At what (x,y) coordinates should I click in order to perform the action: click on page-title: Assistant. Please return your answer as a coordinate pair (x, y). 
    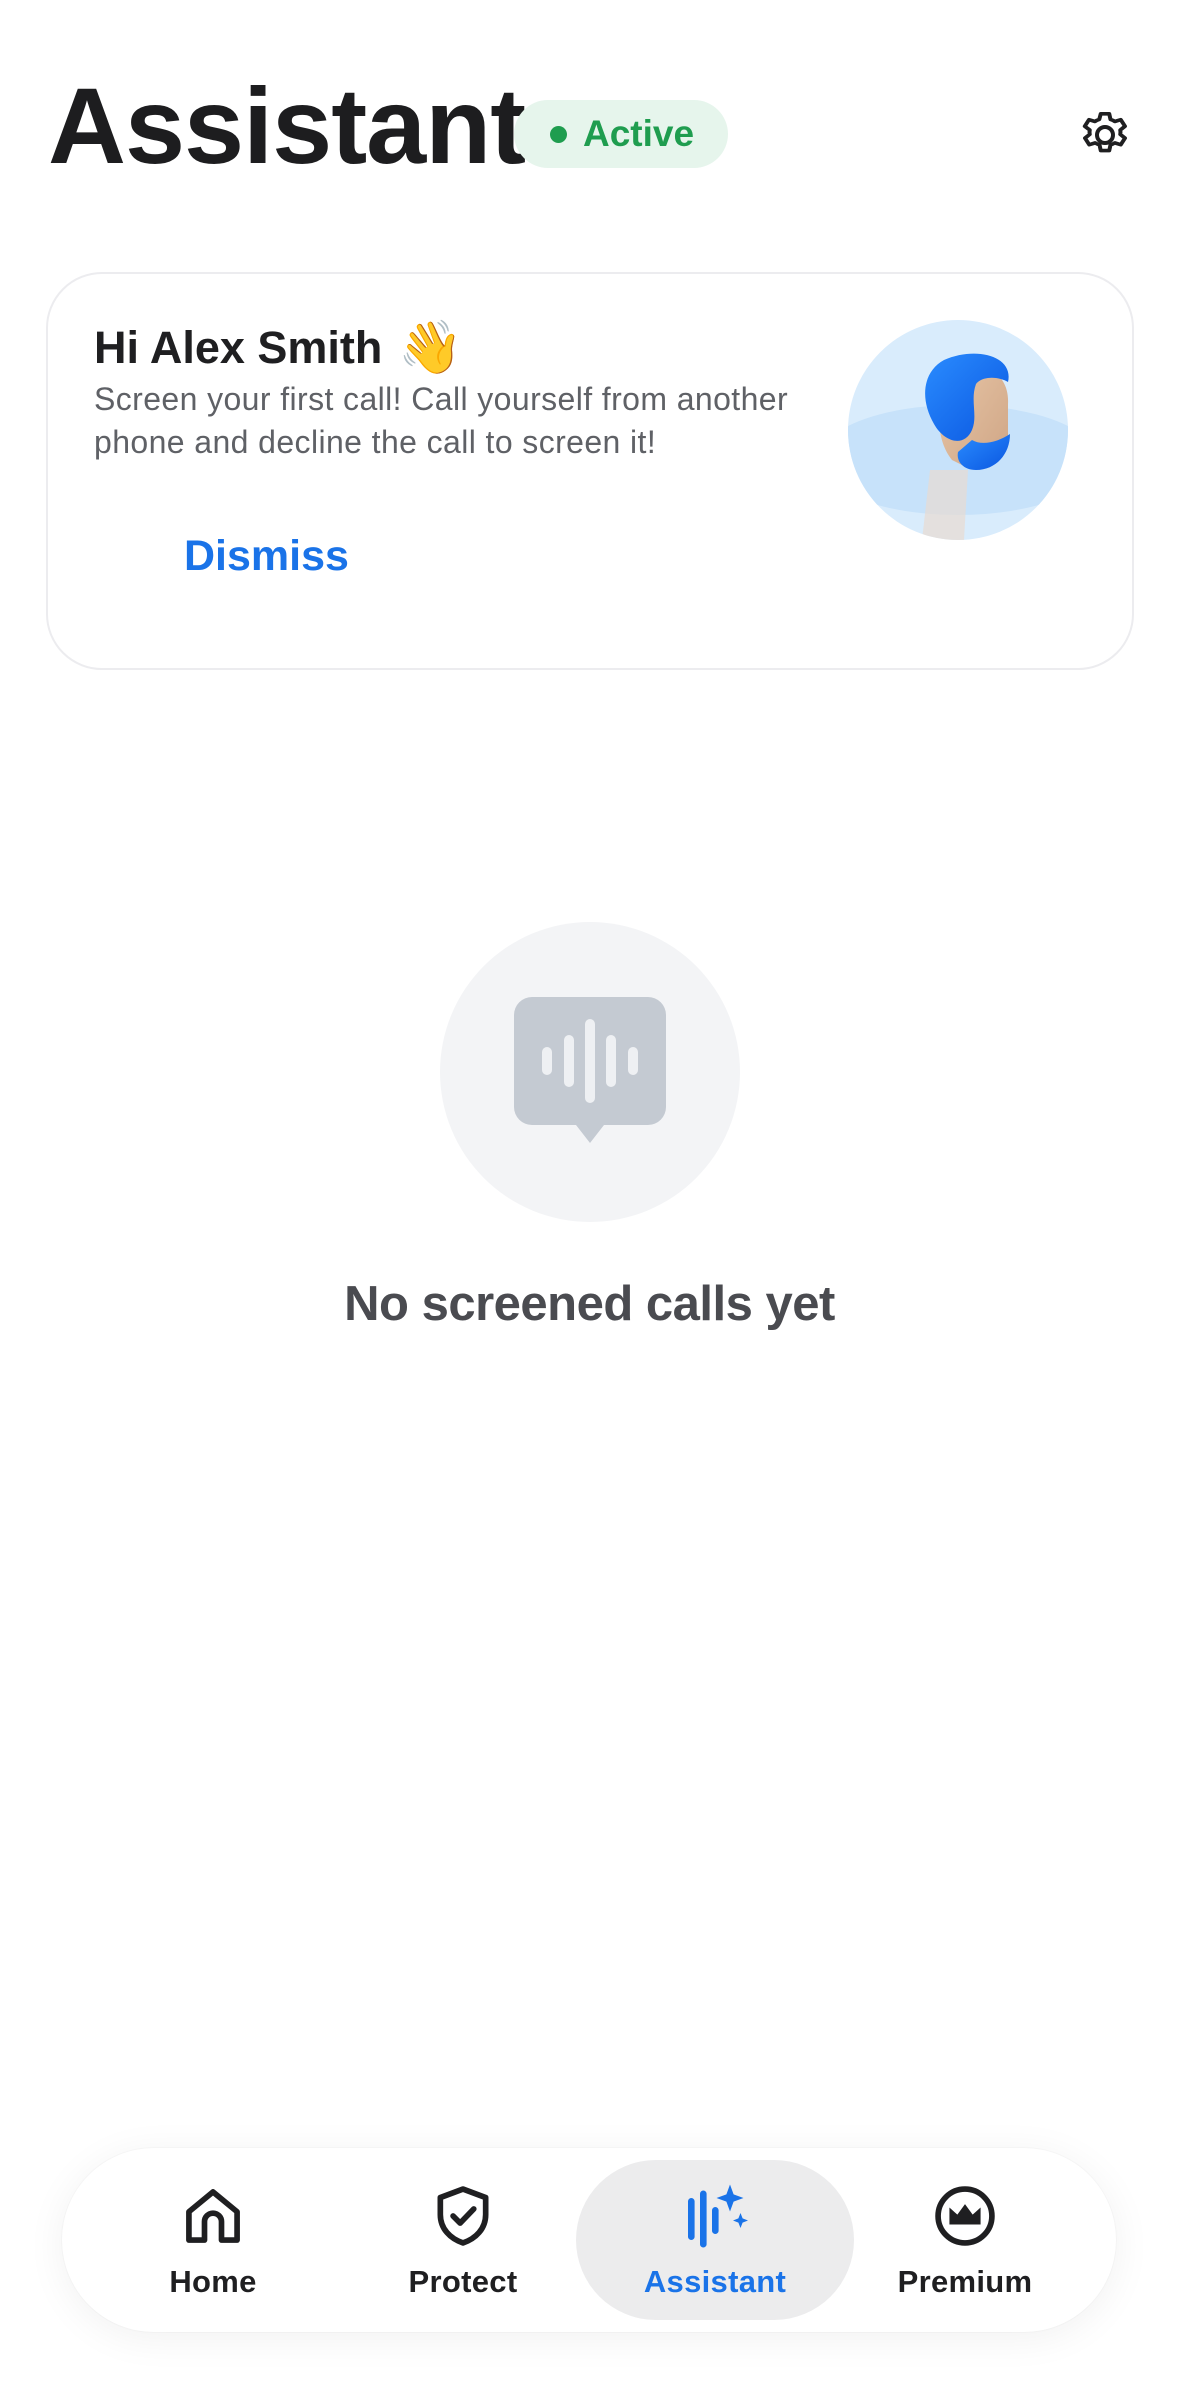
    Looking at the image, I should click on (287, 125).